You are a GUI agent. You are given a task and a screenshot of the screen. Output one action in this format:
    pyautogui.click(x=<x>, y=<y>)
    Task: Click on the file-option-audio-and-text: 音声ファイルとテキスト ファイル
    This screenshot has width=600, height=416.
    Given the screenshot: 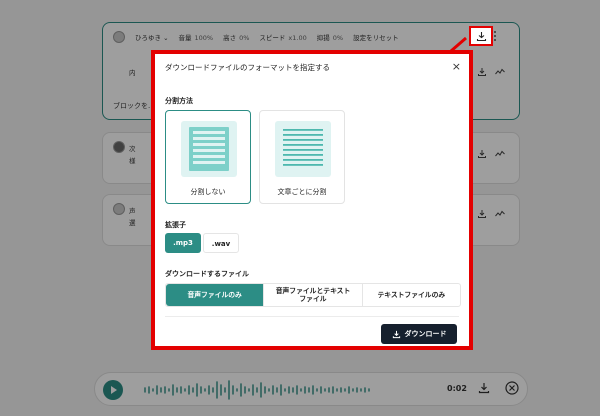 What is the action you would take?
    pyautogui.click(x=313, y=295)
    